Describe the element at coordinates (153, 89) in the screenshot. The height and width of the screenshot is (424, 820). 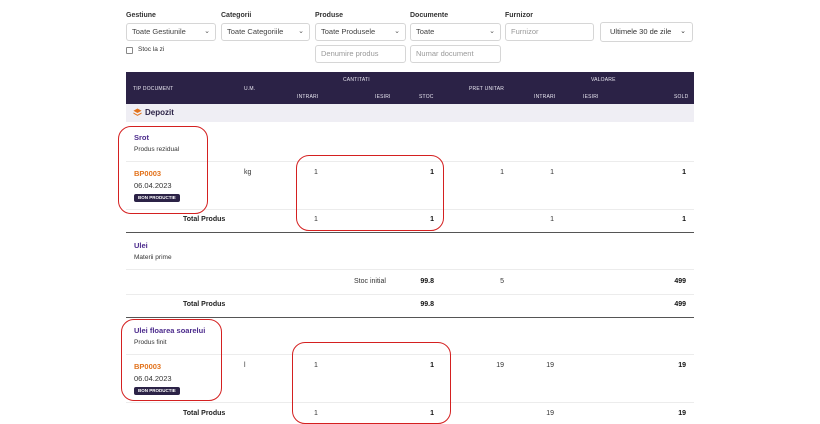
I see `header-tip-document: TIP DOCUMENT` at that location.